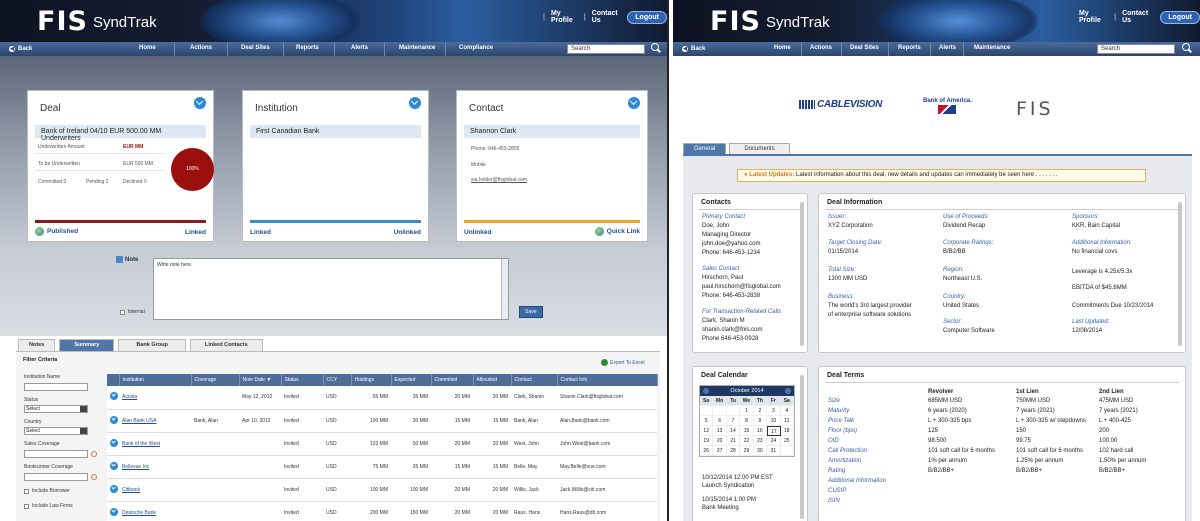  I want to click on calendar-day: 15, so click(747, 431).